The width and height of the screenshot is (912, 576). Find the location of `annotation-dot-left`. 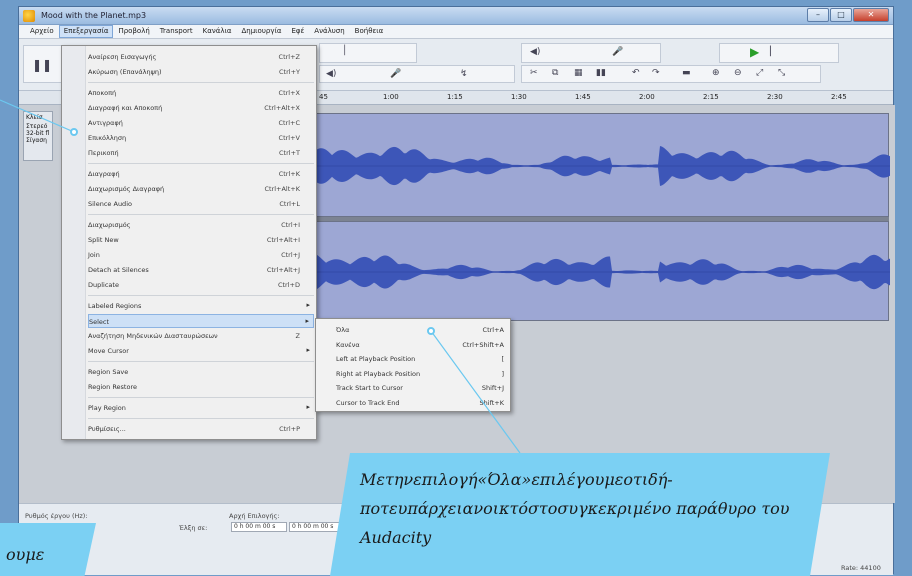

annotation-dot-left is located at coordinates (74, 132).